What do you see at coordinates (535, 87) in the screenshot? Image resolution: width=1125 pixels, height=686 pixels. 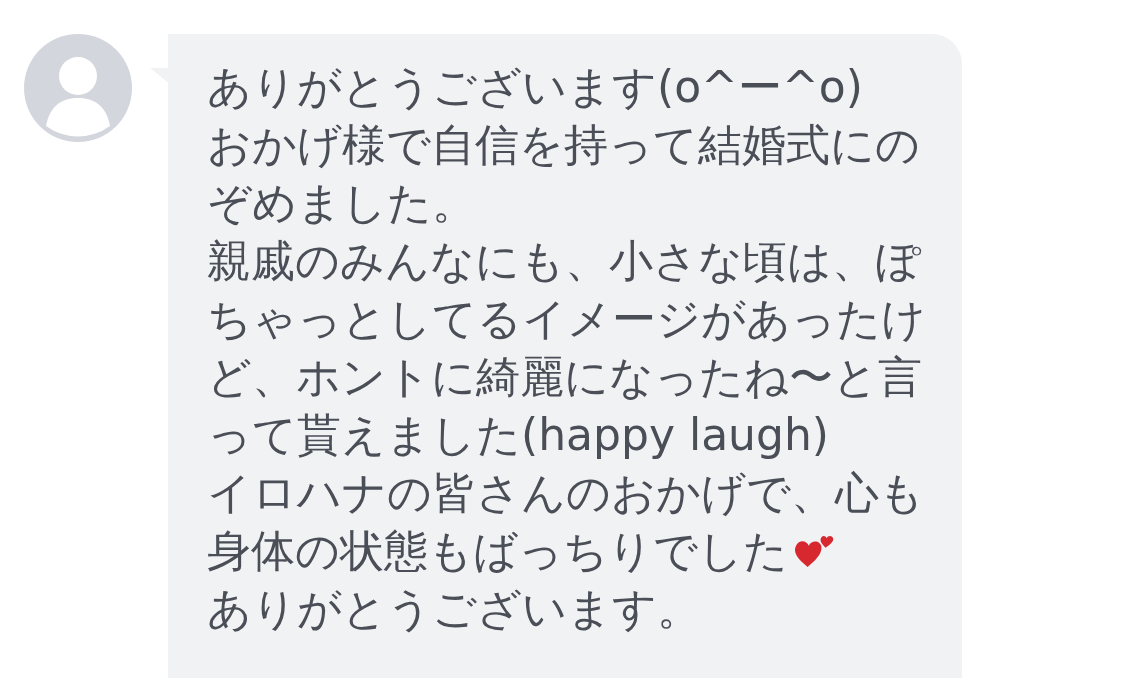 I see `message-text: ありがとうございます(o^ー^o)` at bounding box center [535, 87].